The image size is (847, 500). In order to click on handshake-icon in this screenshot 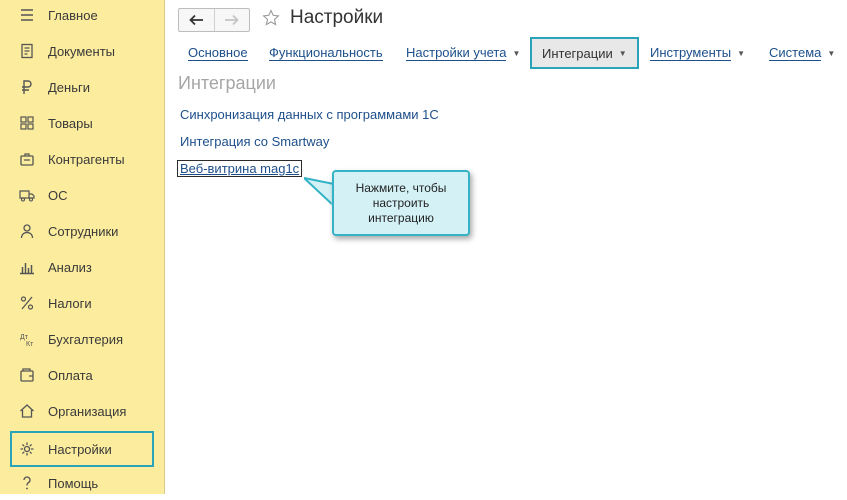, I will do `click(27, 159)`.